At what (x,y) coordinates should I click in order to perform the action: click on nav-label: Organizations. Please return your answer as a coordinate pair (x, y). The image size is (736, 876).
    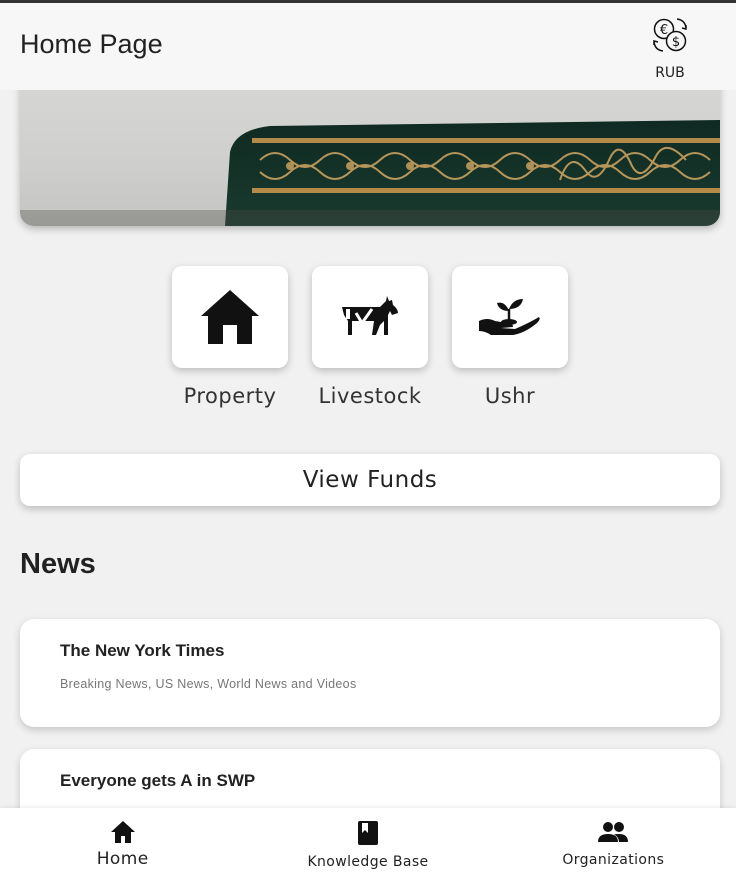
    Looking at the image, I should click on (613, 860).